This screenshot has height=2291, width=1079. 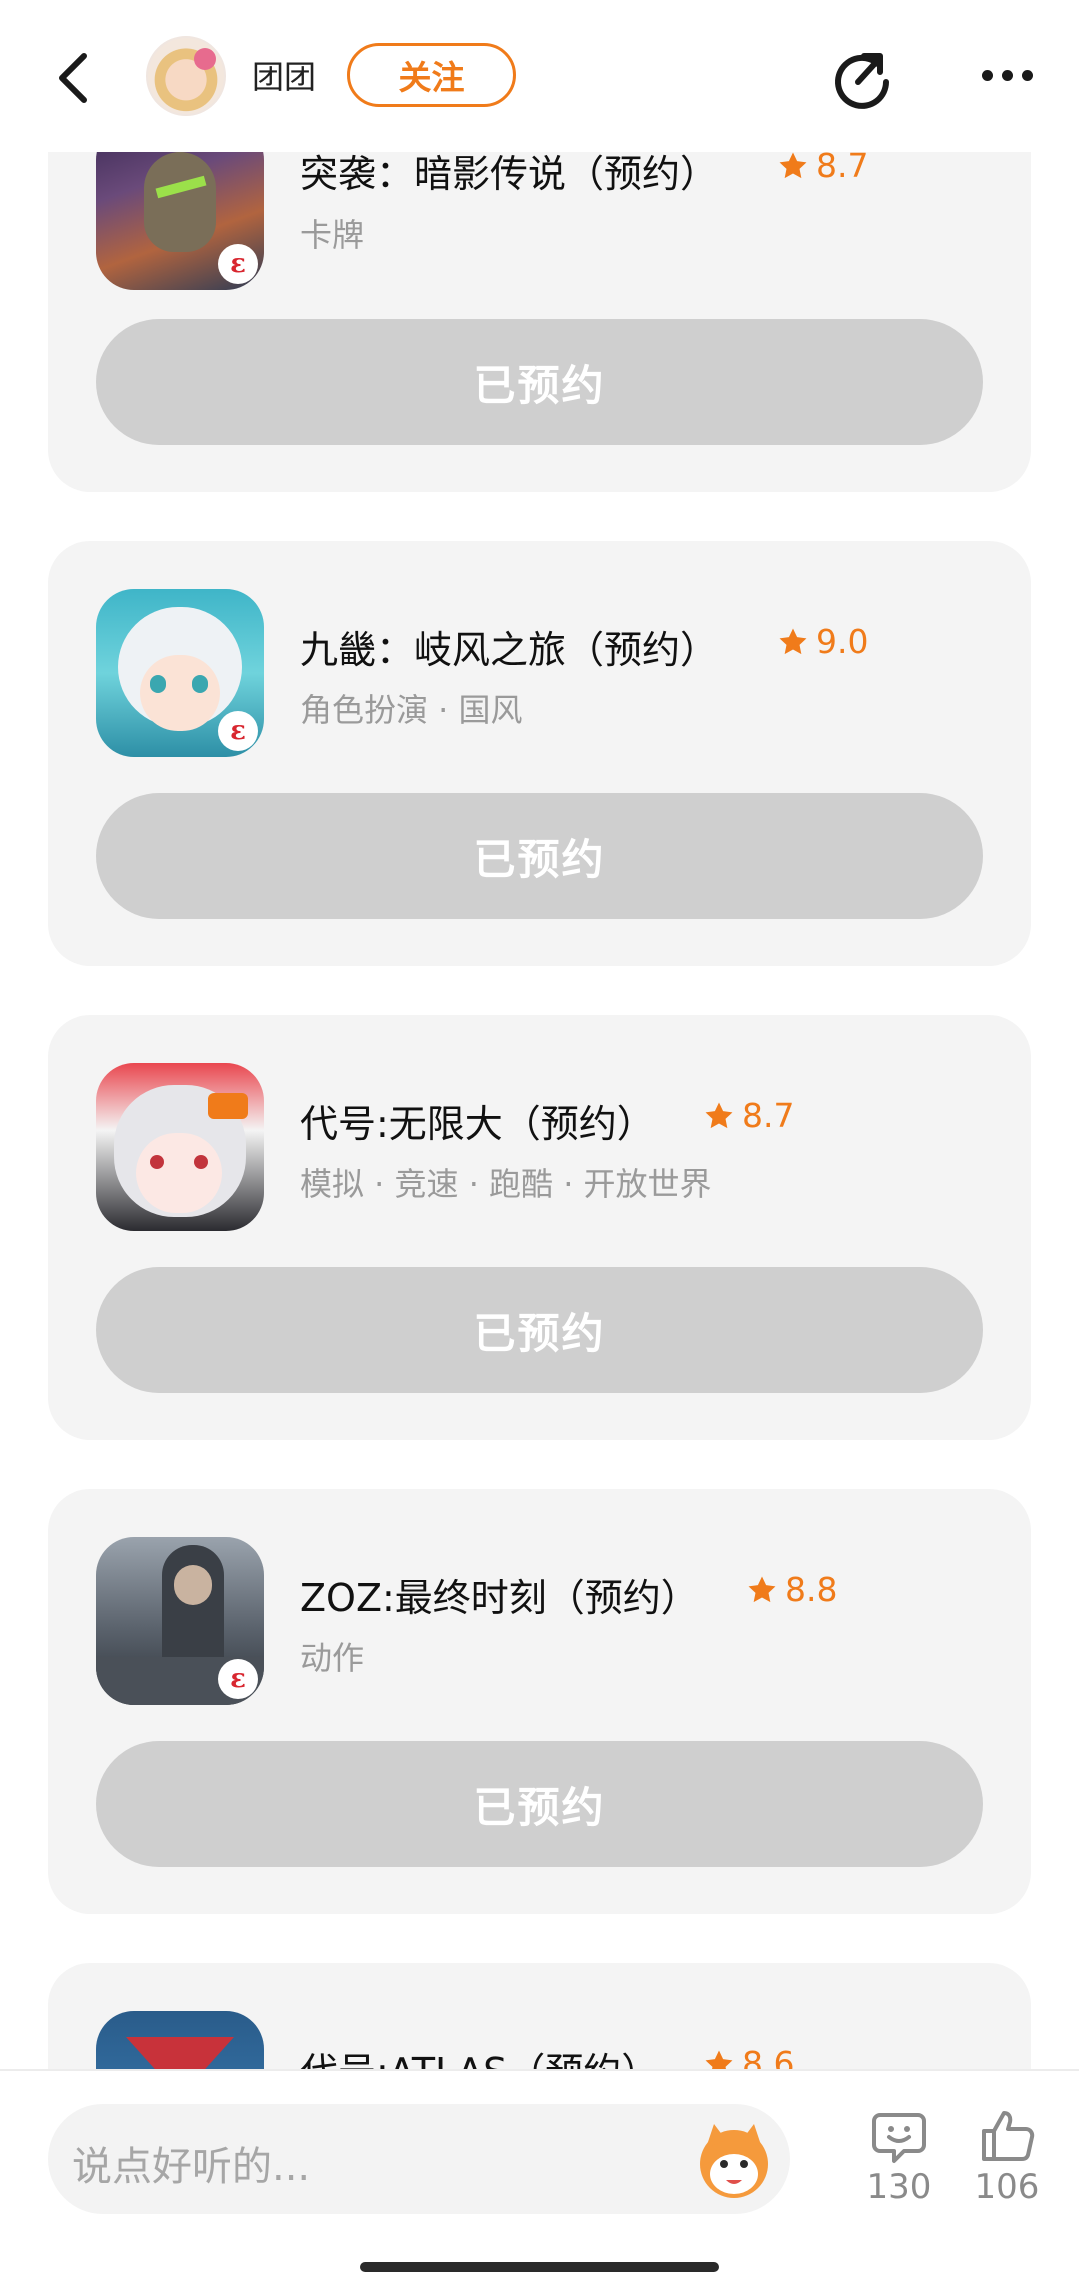 What do you see at coordinates (734, 2160) in the screenshot?
I see `mascot-emoji-icon` at bounding box center [734, 2160].